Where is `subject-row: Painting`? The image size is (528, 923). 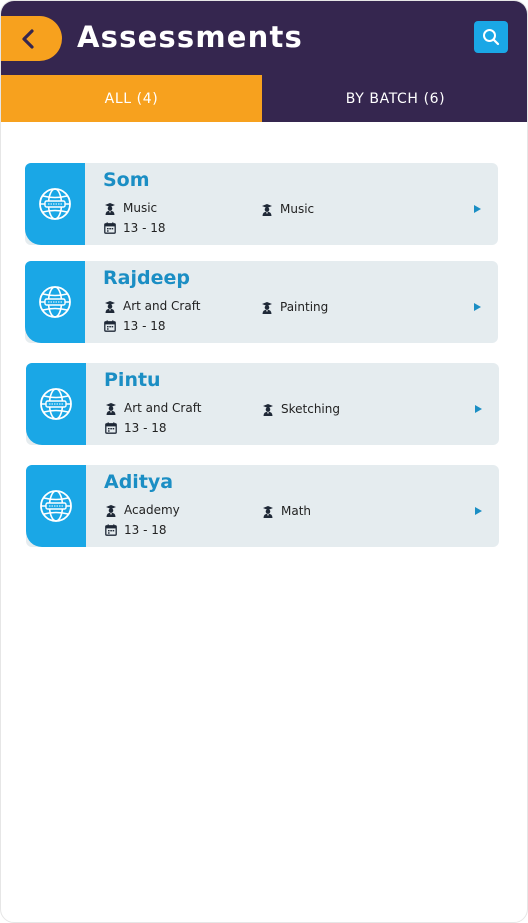
subject-row: Painting is located at coordinates (294, 307).